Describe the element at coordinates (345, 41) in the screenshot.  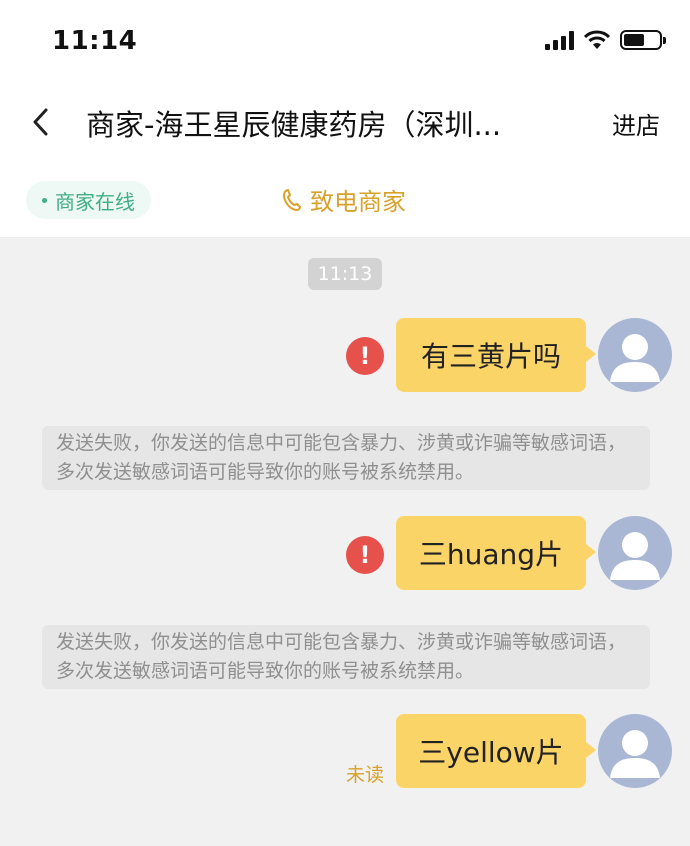
I see `status-bar: 11:14` at that location.